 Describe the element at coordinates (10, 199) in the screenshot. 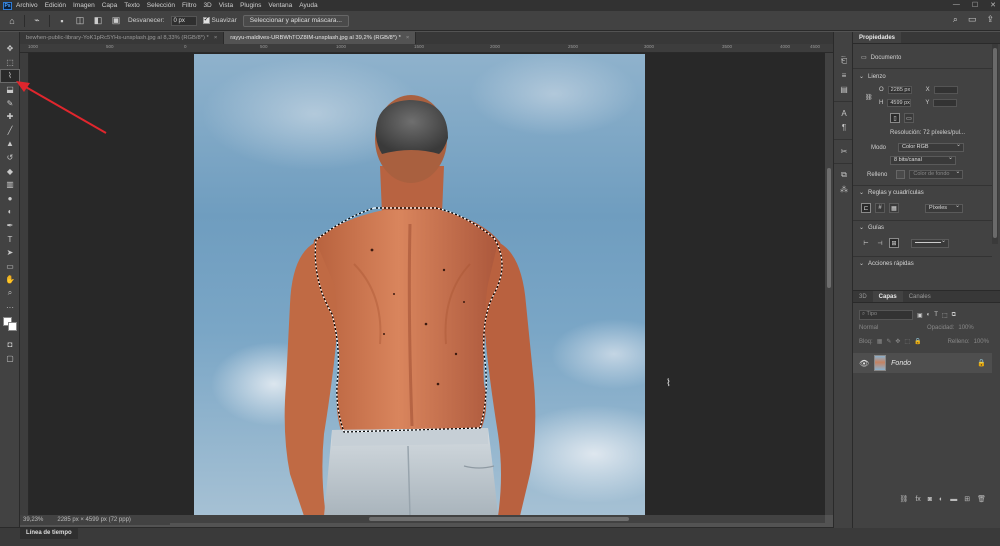

I see `blur-icon: ●` at that location.